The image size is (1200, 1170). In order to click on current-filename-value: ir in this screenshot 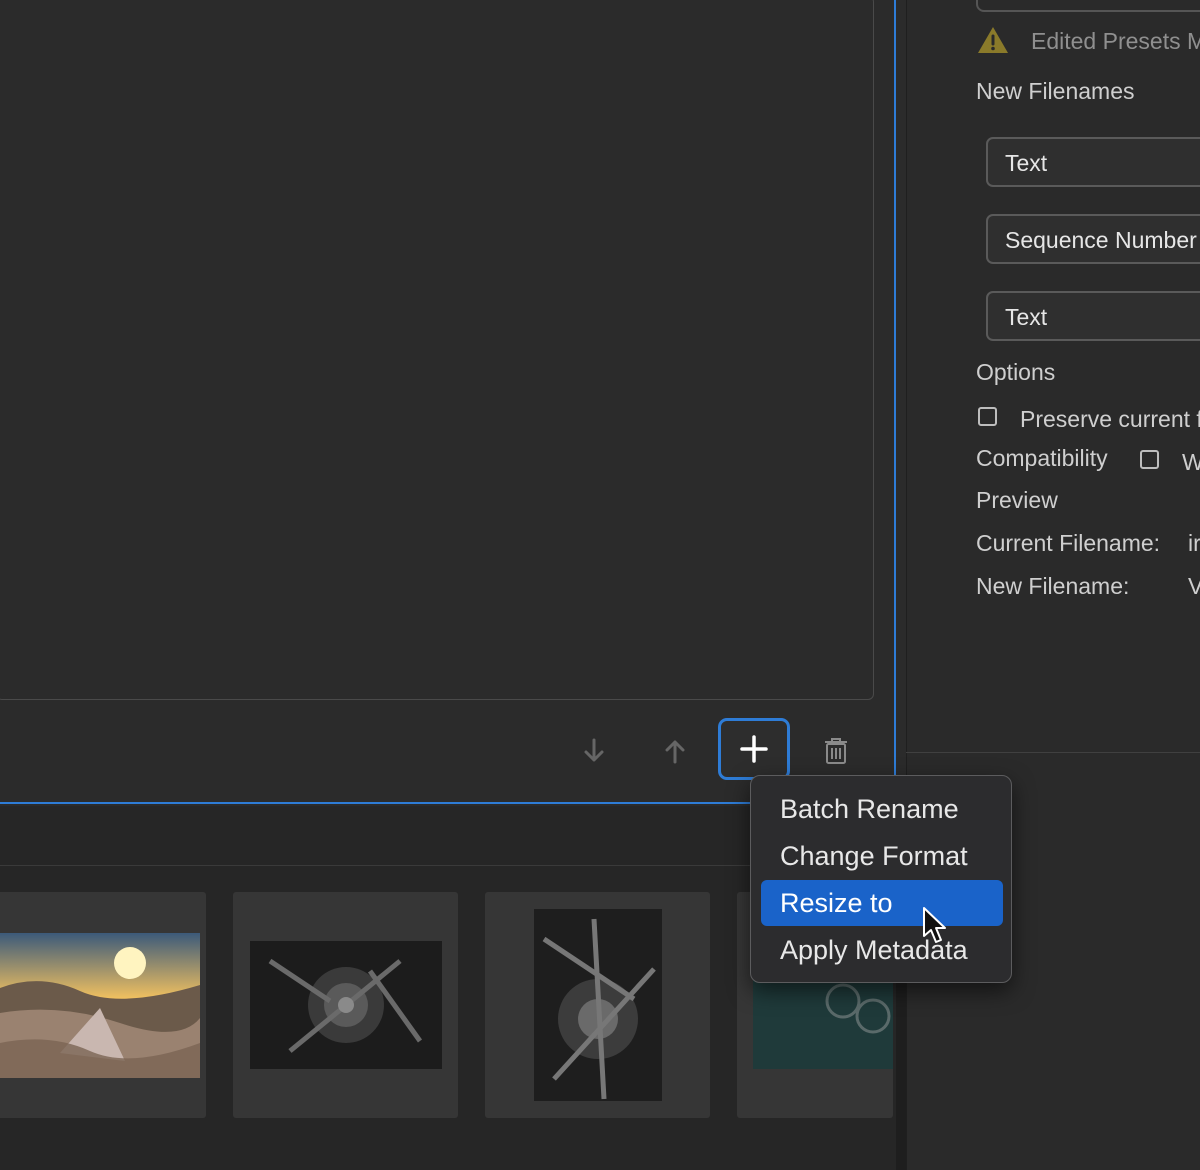, I will do `click(1194, 543)`.